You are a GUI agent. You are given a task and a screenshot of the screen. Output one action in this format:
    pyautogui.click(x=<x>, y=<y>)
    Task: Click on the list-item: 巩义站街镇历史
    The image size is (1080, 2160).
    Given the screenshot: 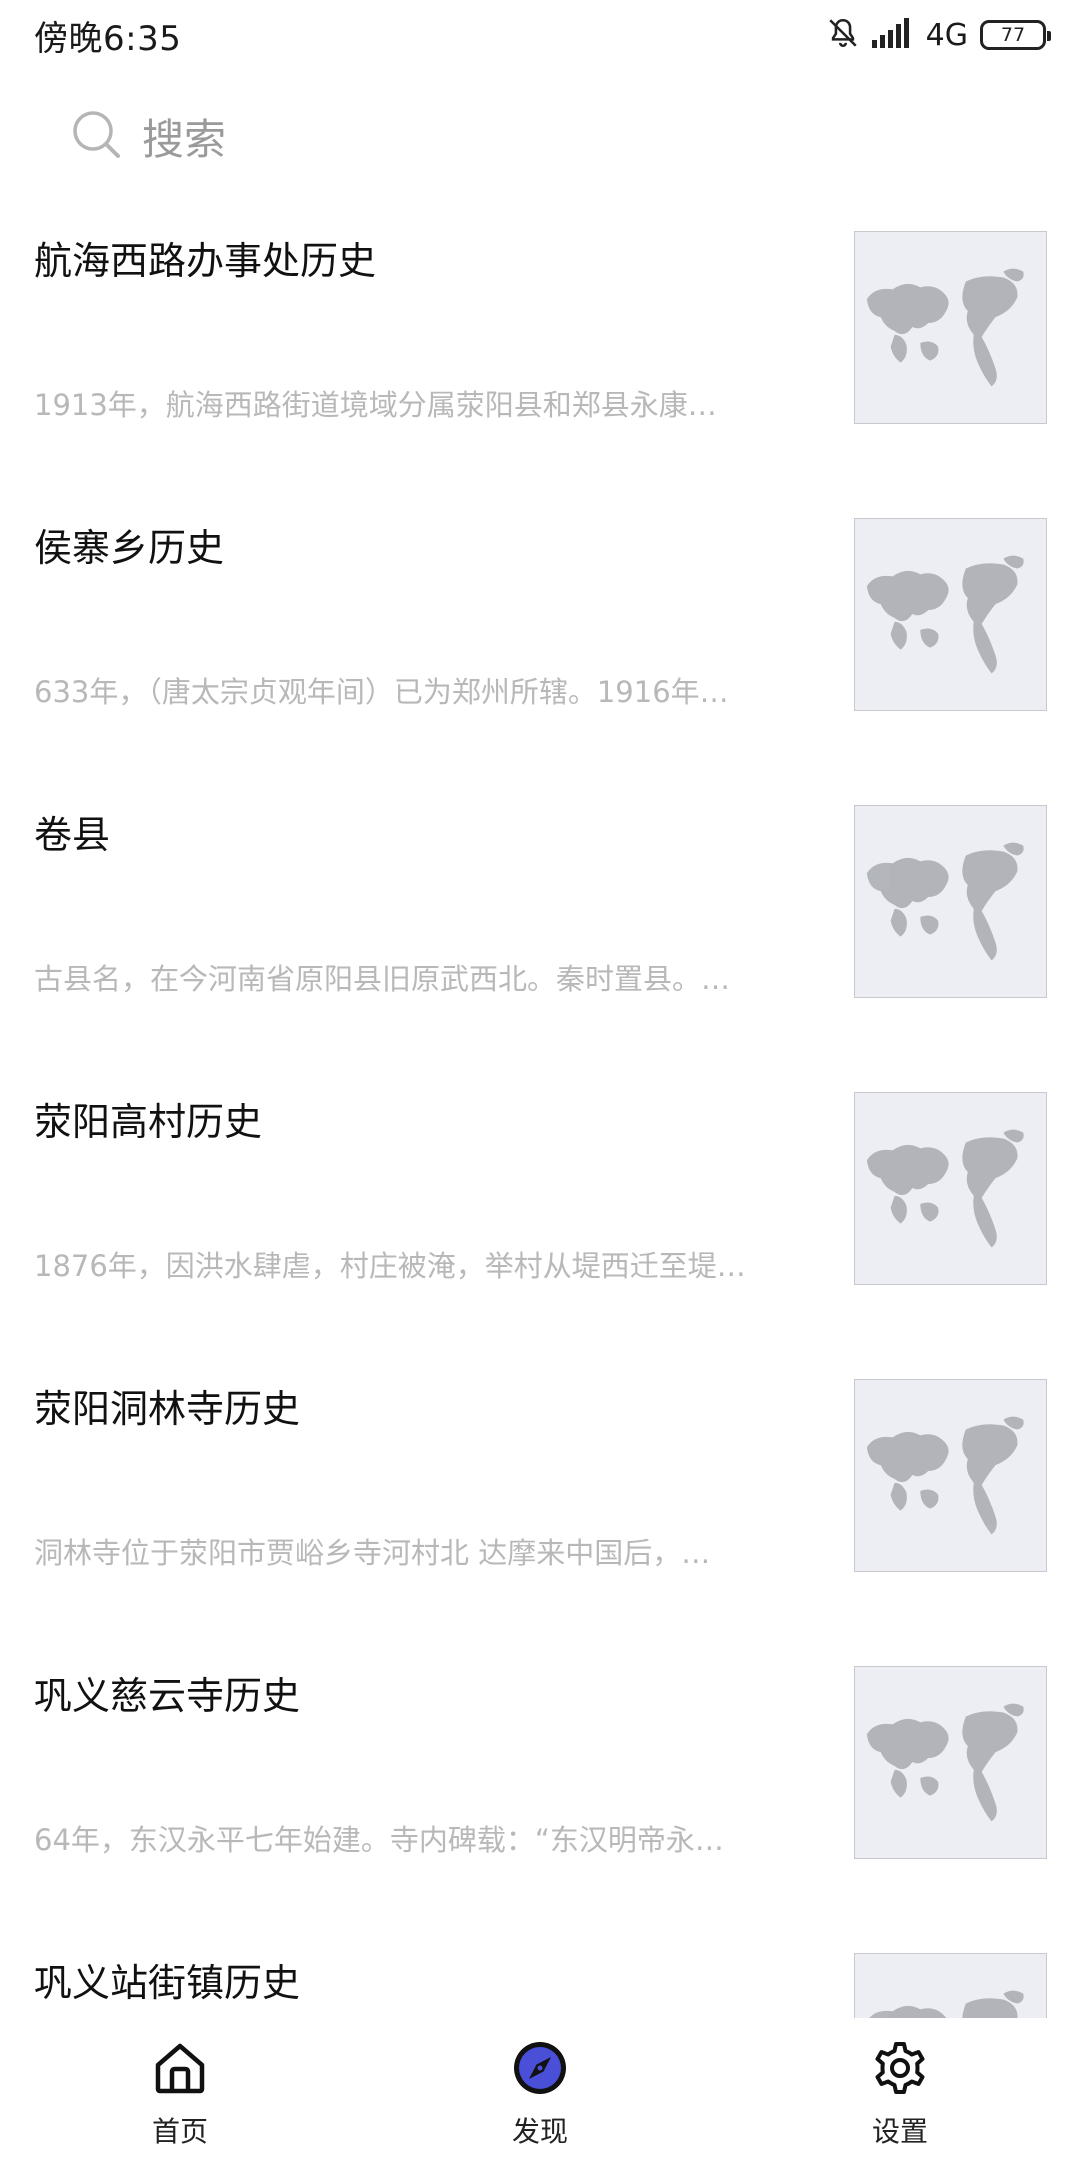 What is the action you would take?
    pyautogui.click(x=540, y=1975)
    